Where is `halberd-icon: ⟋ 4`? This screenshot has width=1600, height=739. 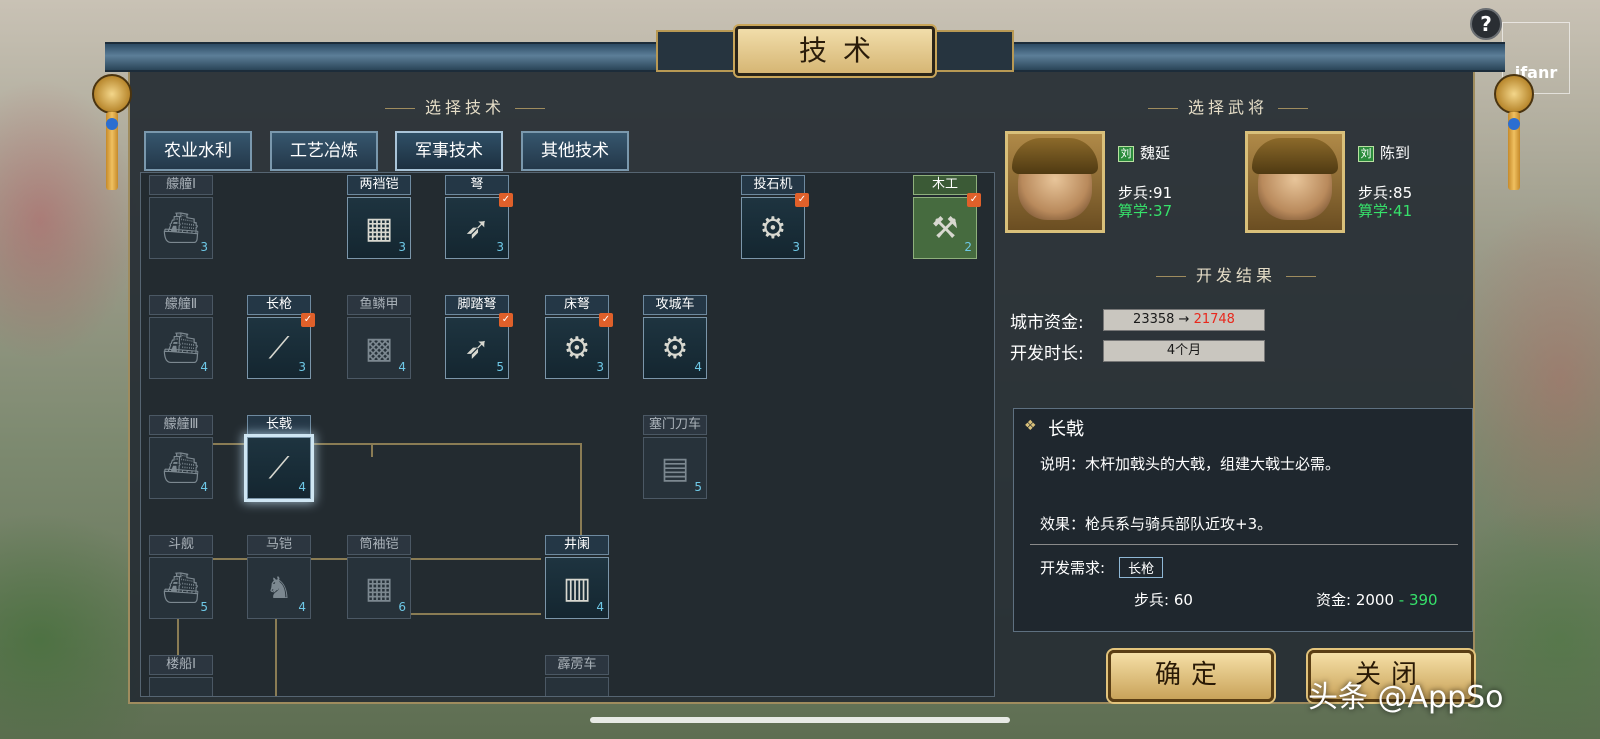
halberd-icon: ⟋ 4 is located at coordinates (279, 468).